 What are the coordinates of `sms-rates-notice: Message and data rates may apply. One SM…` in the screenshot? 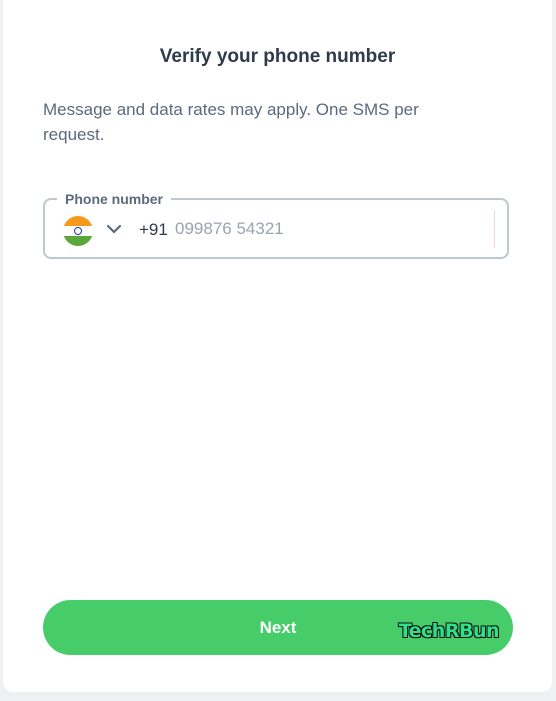 It's located at (231, 122).